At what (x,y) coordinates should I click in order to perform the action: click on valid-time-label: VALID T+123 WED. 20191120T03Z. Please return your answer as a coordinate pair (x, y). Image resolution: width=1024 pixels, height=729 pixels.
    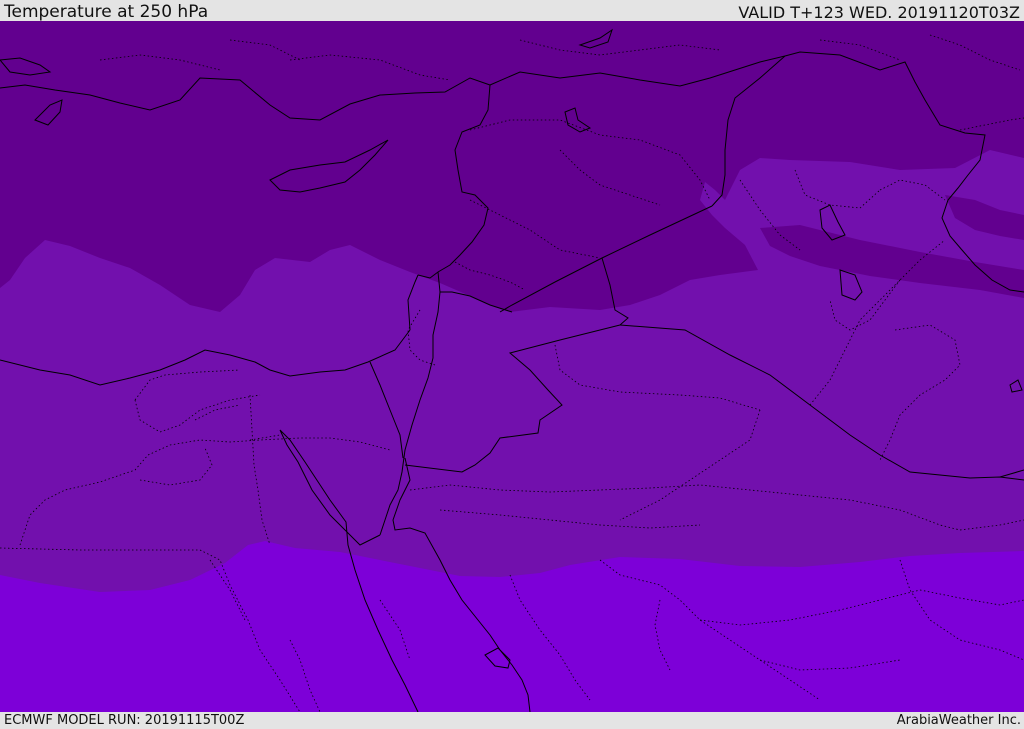
    Looking at the image, I should click on (879, 12).